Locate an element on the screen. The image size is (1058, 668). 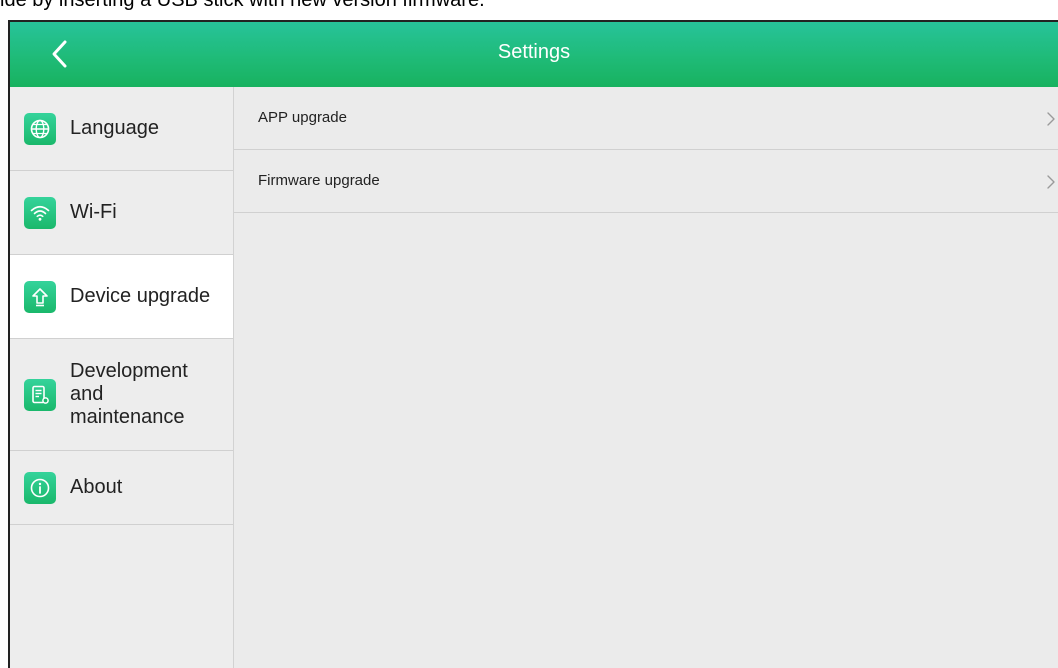
app-upgrade-row: APP upgrade is located at coordinates (646, 118).